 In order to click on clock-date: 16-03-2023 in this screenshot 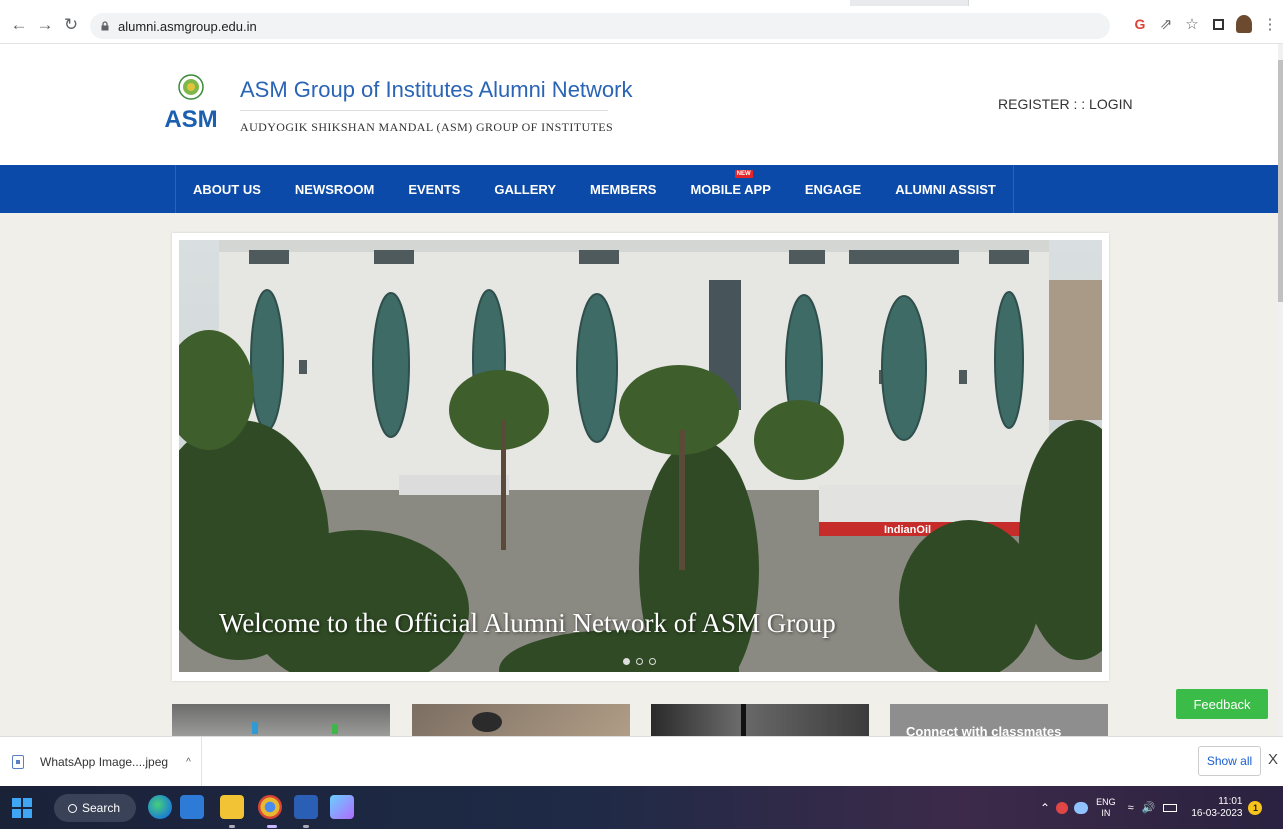, I will do `click(1217, 813)`.